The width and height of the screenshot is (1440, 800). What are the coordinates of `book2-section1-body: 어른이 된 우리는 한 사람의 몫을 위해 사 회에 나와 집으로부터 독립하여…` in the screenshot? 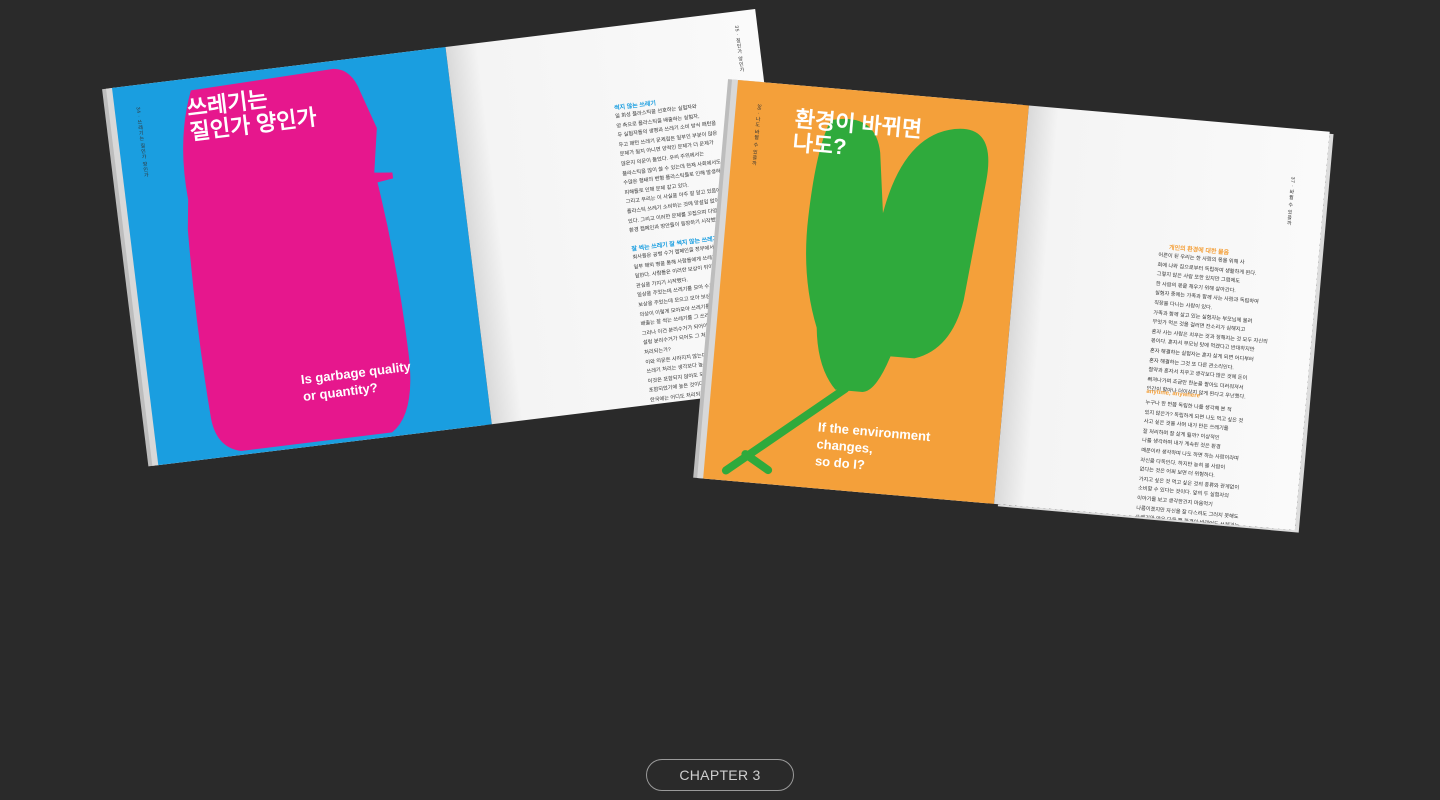 It's located at (1207, 326).